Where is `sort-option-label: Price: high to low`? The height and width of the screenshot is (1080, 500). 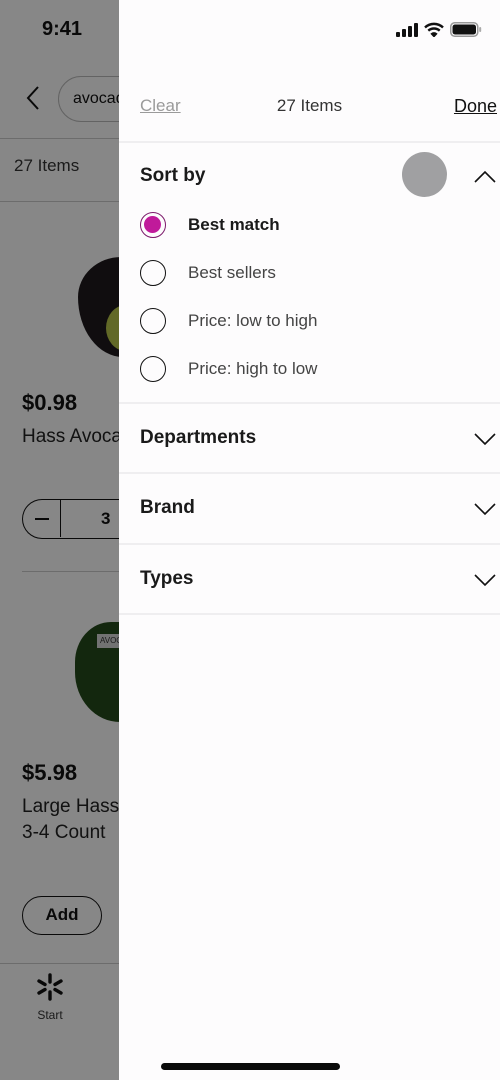
sort-option-label: Price: high to low is located at coordinates (253, 368).